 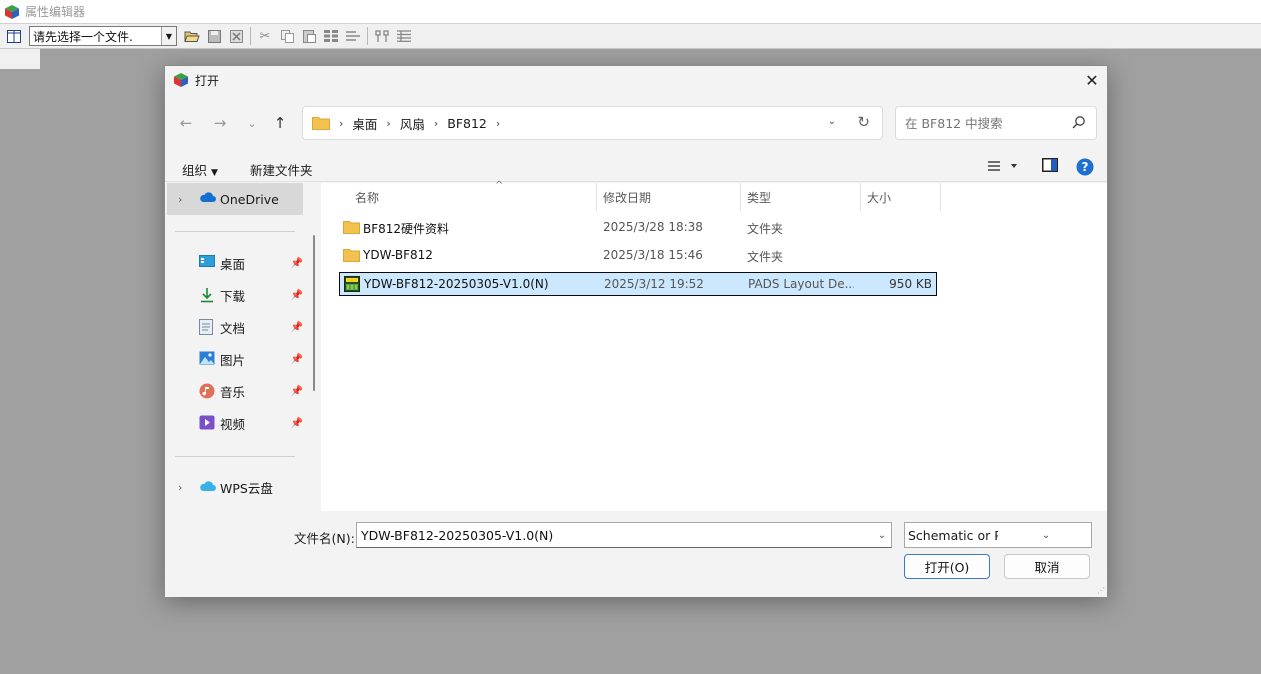 What do you see at coordinates (630, 11) in the screenshot?
I see `app-titlebar: 属性编辑器` at bounding box center [630, 11].